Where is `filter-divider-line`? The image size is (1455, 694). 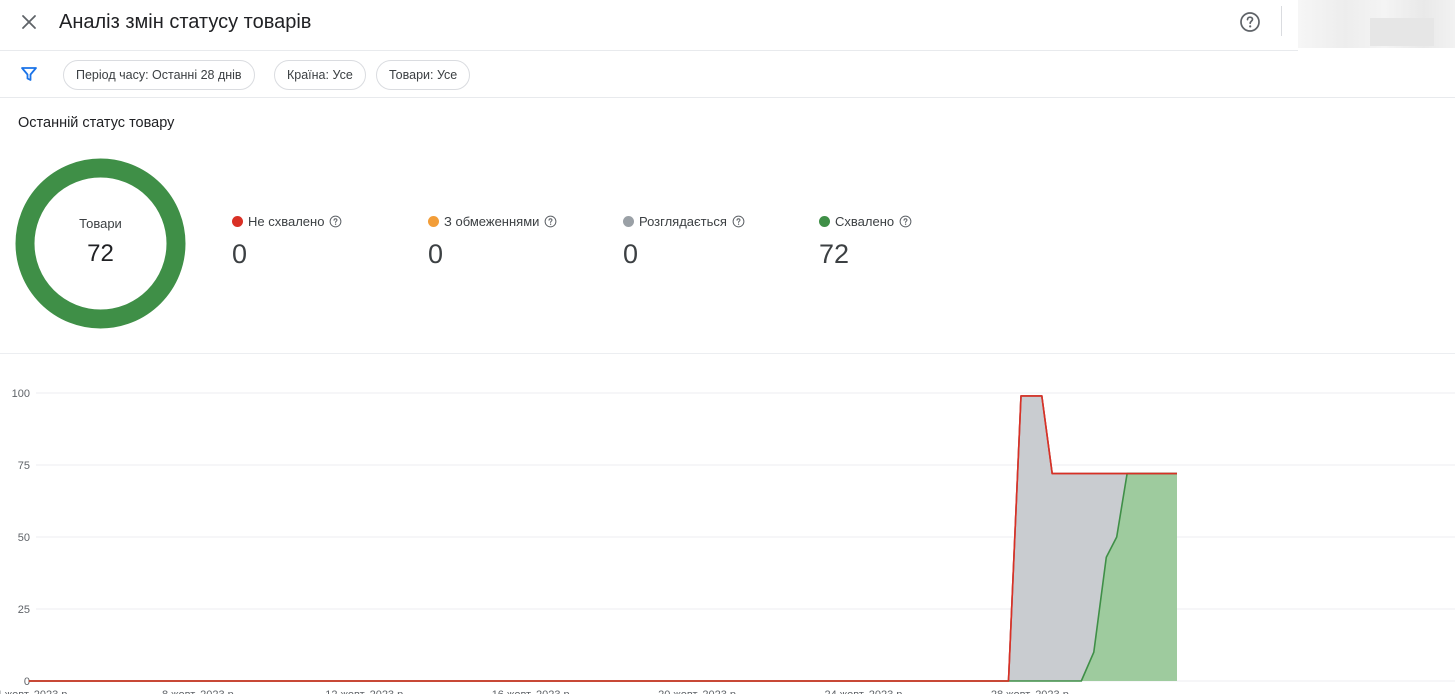
filter-divider-line is located at coordinates (727, 97).